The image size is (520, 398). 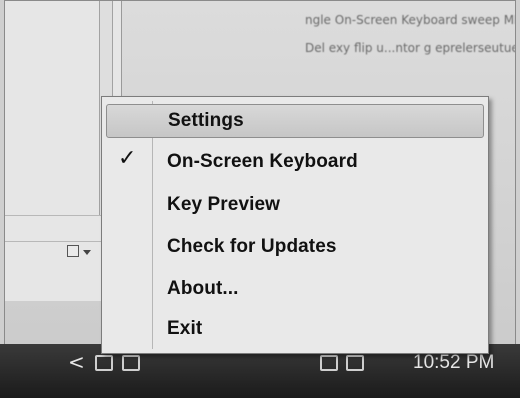 What do you see at coordinates (131, 363) in the screenshot?
I see `keyboard-icon` at bounding box center [131, 363].